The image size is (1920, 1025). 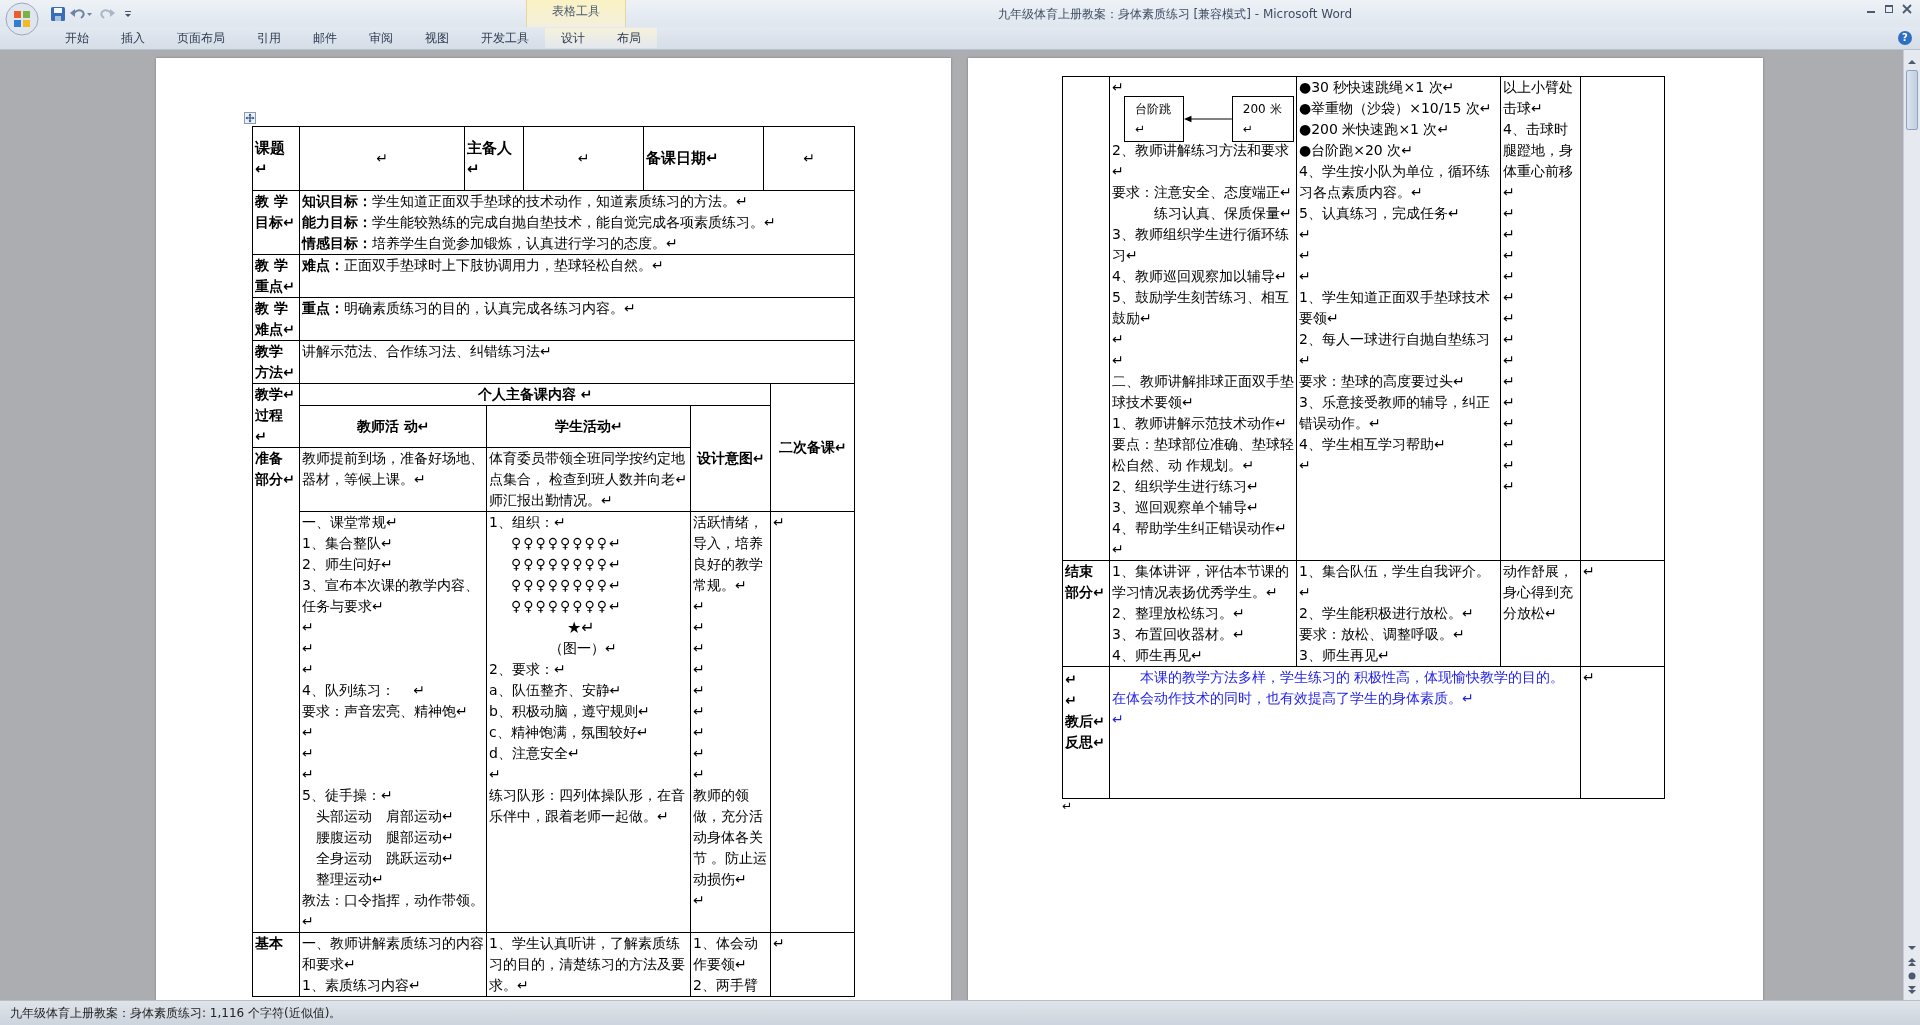 I want to click on table-heading: 教学↵, so click(x=275, y=394).